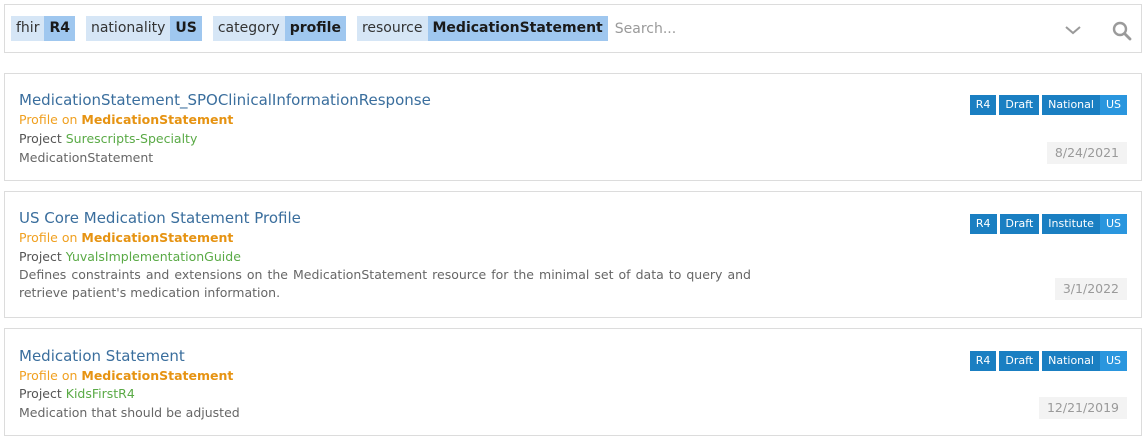 The width and height of the screenshot is (1146, 439). What do you see at coordinates (1086, 153) in the screenshot?
I see `date-badge: 8/24/2021` at bounding box center [1086, 153].